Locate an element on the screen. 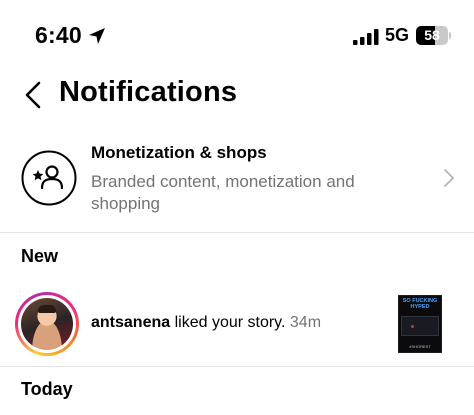 This screenshot has height=415, width=474. story-ring is located at coordinates (47, 324).